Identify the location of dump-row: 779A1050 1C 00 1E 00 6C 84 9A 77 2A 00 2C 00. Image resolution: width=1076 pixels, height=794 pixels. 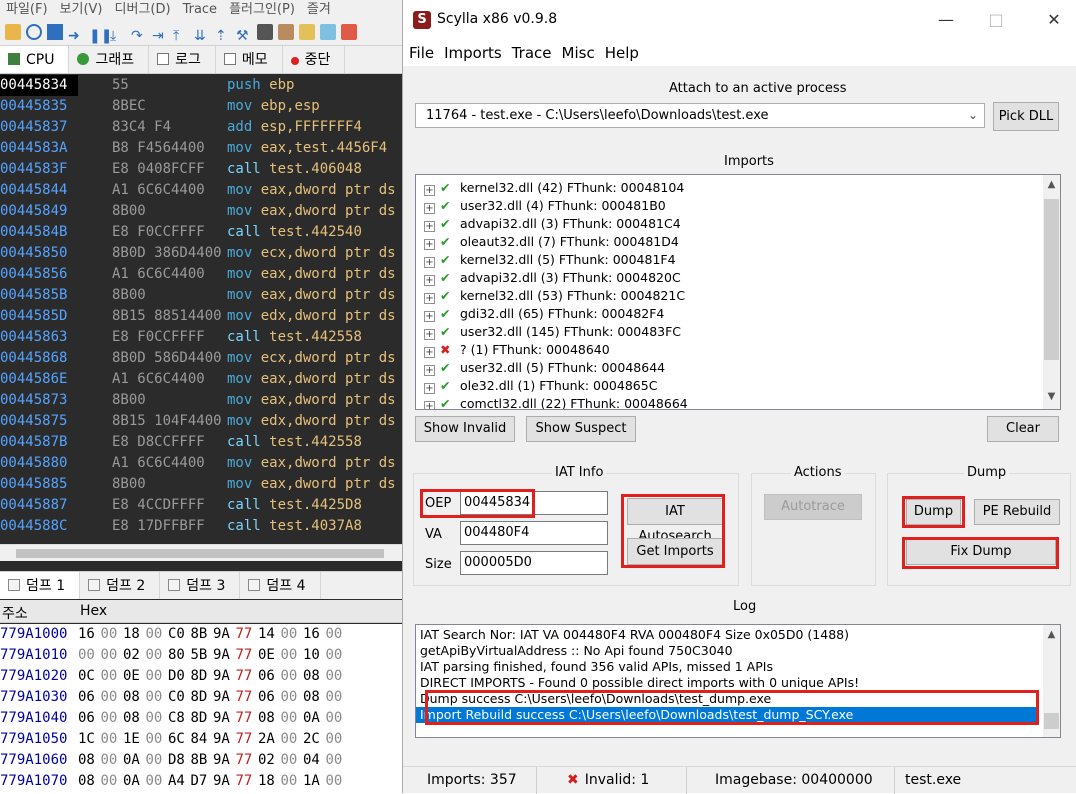
(201, 739).